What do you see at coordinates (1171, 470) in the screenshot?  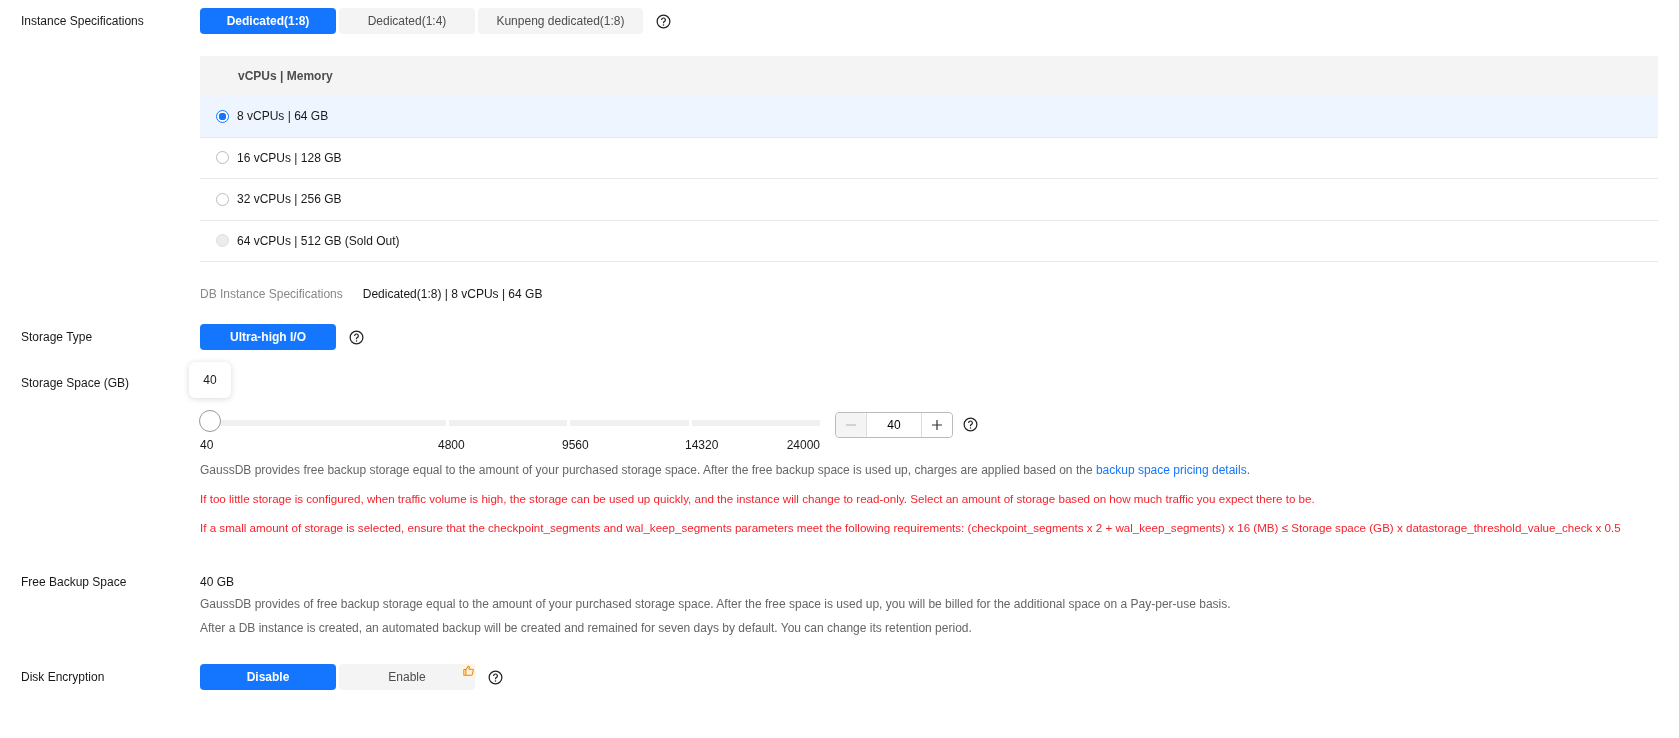 I see `pricing-link: backup space pricing details` at bounding box center [1171, 470].